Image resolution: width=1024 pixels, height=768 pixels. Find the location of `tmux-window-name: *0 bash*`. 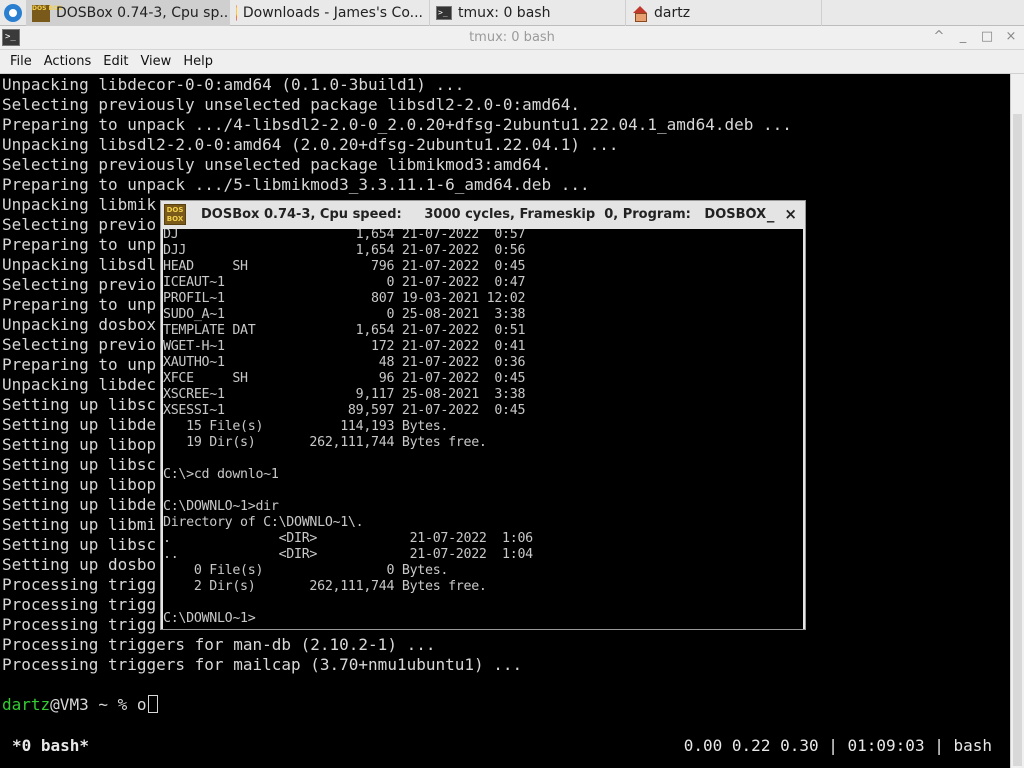

tmux-window-name: *0 bash* is located at coordinates (50, 746).